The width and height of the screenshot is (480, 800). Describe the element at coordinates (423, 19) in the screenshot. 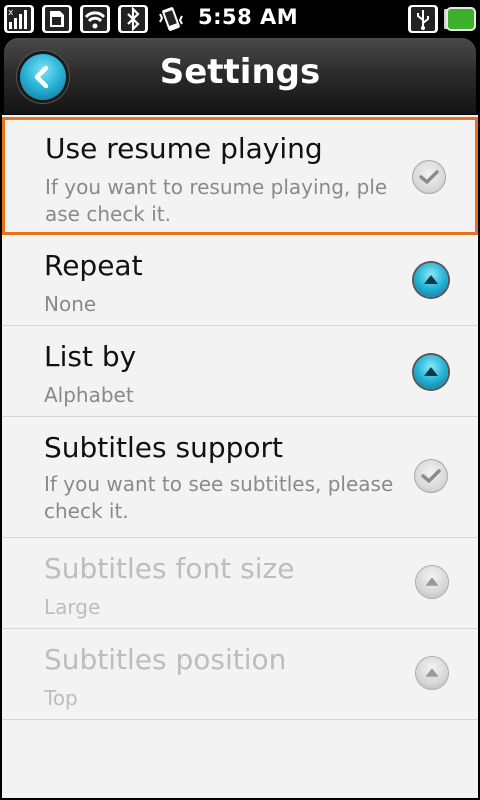

I see `usb-icon` at that location.